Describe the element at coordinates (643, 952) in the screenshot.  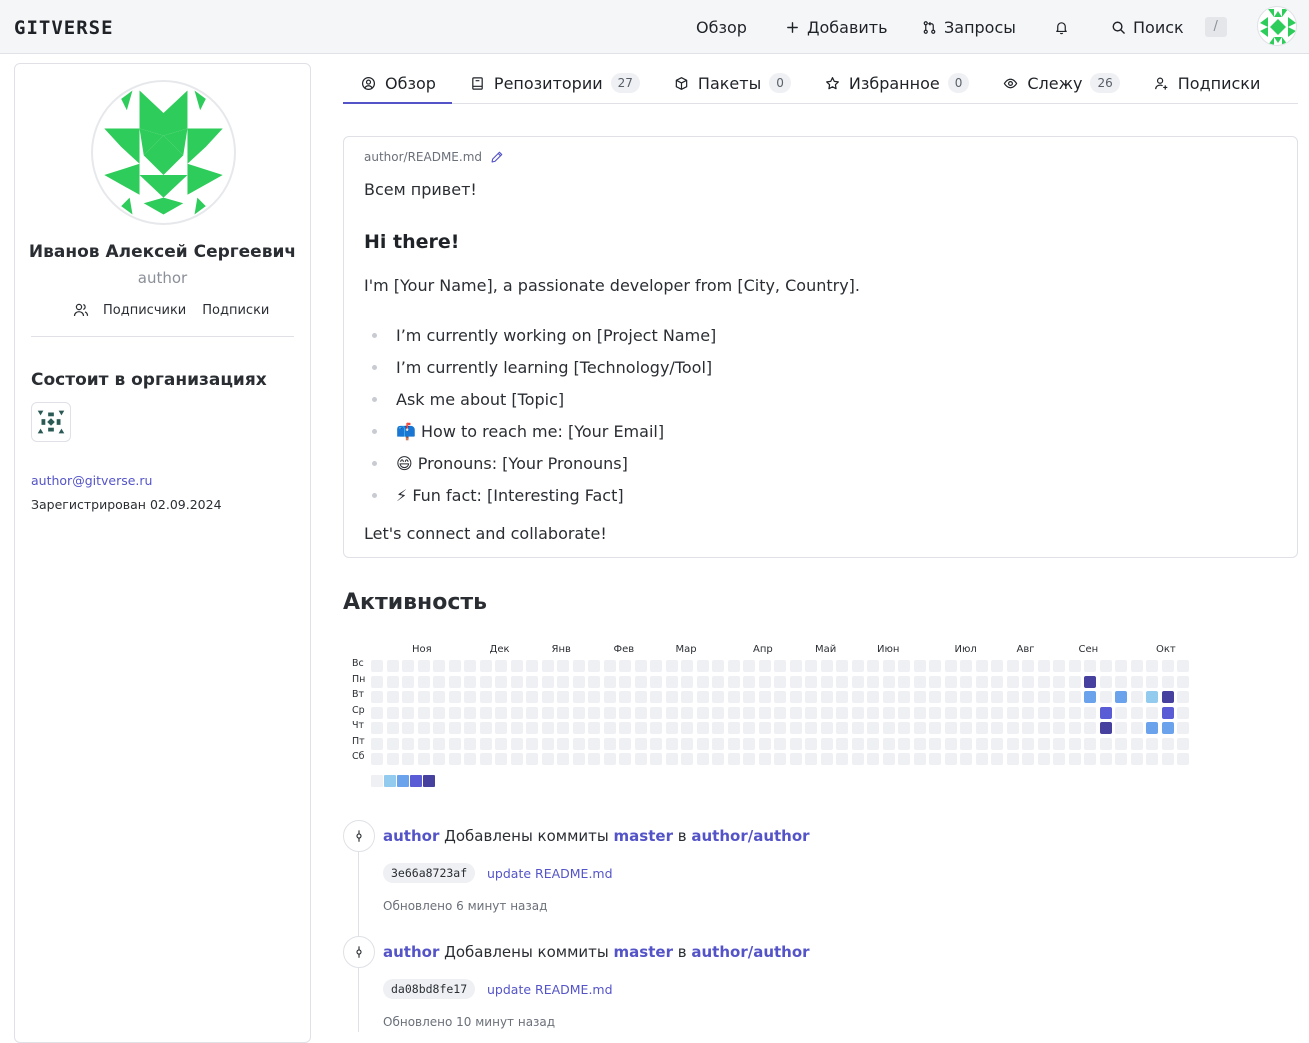
I see `feed-branch-link: master` at that location.